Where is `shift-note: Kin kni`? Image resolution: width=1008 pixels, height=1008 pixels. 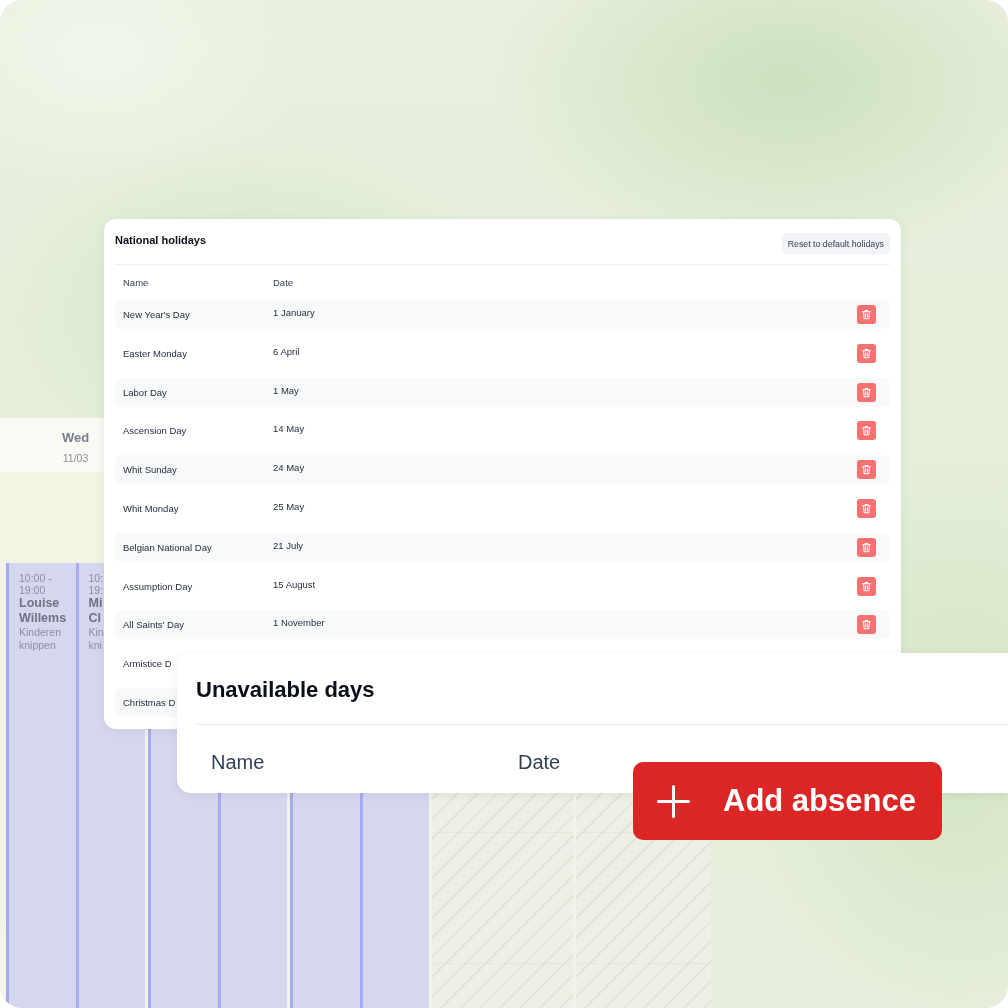 shift-note: Kin kni is located at coordinates (96, 639).